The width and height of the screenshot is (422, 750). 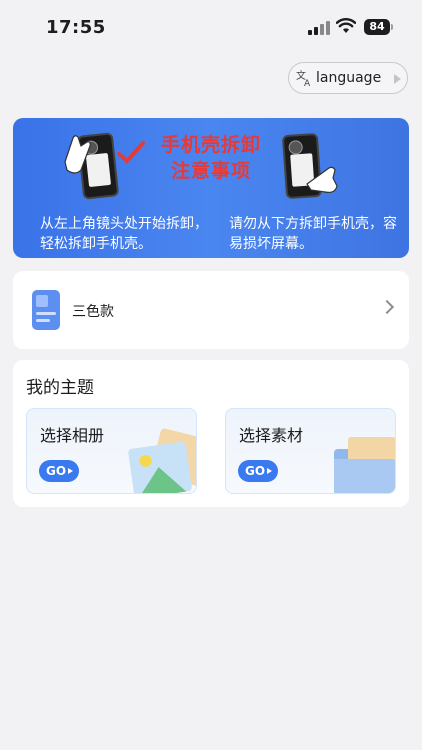 What do you see at coordinates (392, 27) in the screenshot?
I see `battery-icon` at bounding box center [392, 27].